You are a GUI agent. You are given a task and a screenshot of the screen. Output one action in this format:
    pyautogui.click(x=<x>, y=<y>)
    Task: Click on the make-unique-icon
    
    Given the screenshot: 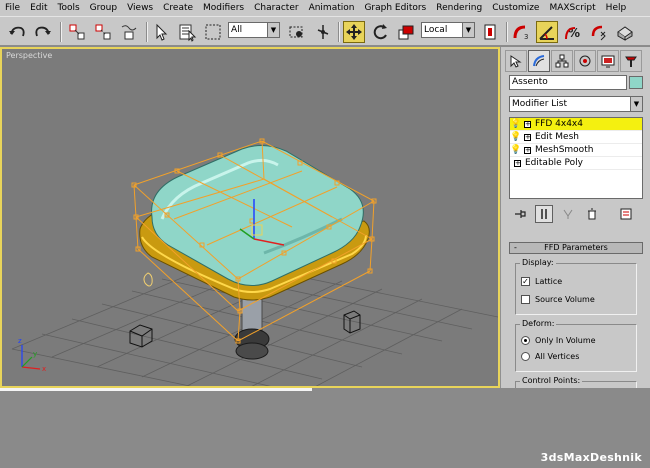 What is the action you would take?
    pyautogui.click(x=568, y=214)
    